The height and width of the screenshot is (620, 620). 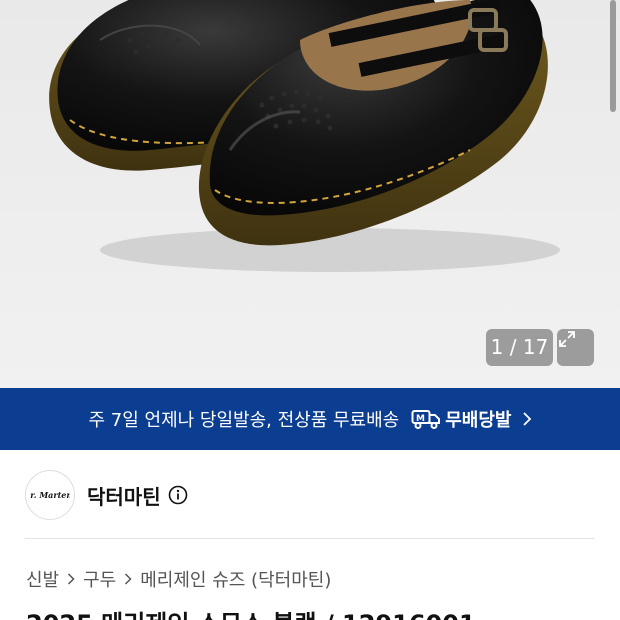 I want to click on banner-text: 주 7일 언제나 당일발송, 전상품 무료배송, so click(x=244, y=420).